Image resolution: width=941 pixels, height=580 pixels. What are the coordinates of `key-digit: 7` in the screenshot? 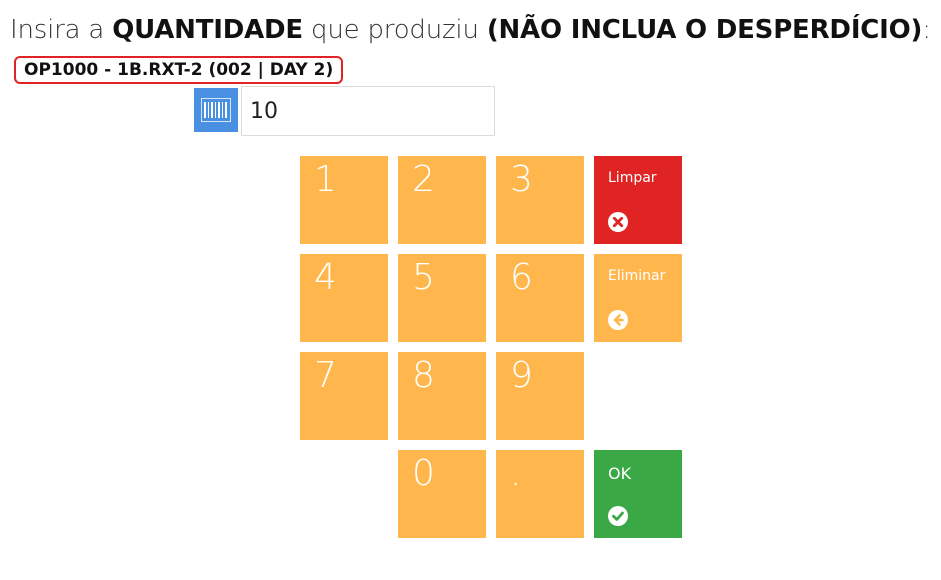 It's located at (325, 375).